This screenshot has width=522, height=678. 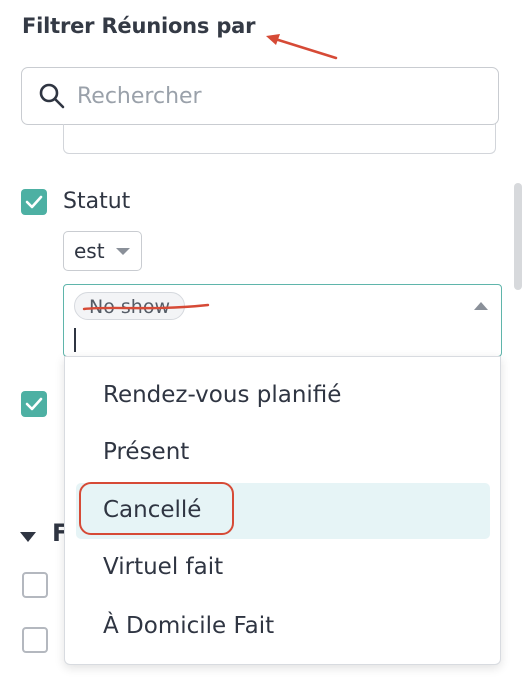 What do you see at coordinates (279, 139) in the screenshot?
I see `previous-filter-field` at bounding box center [279, 139].